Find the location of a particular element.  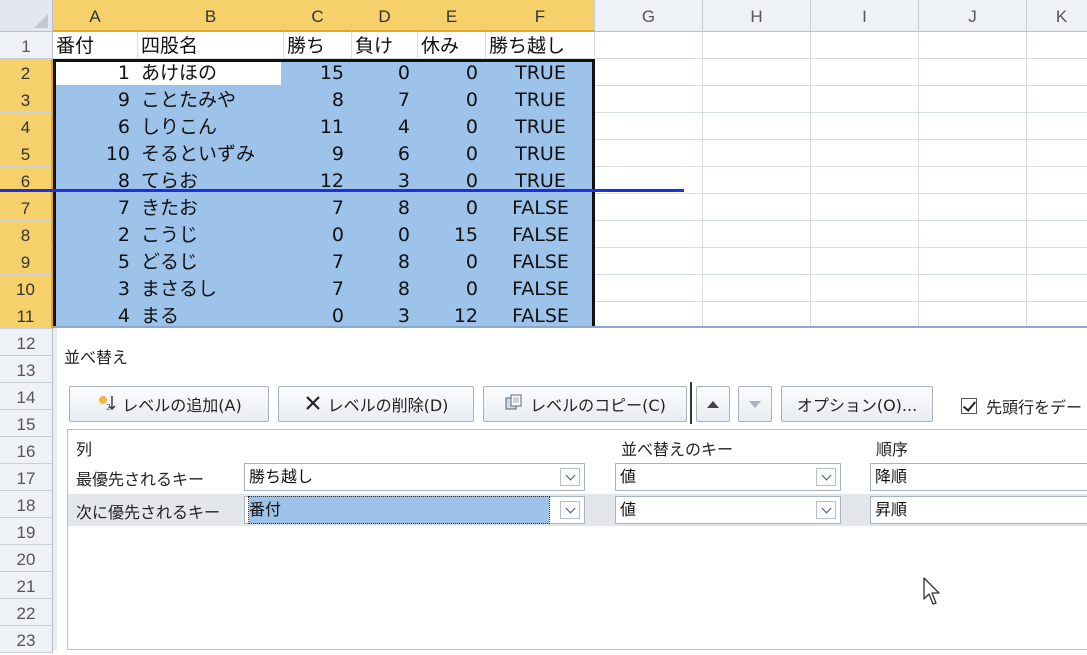

order-select: 昇順 is located at coordinates (978, 510).